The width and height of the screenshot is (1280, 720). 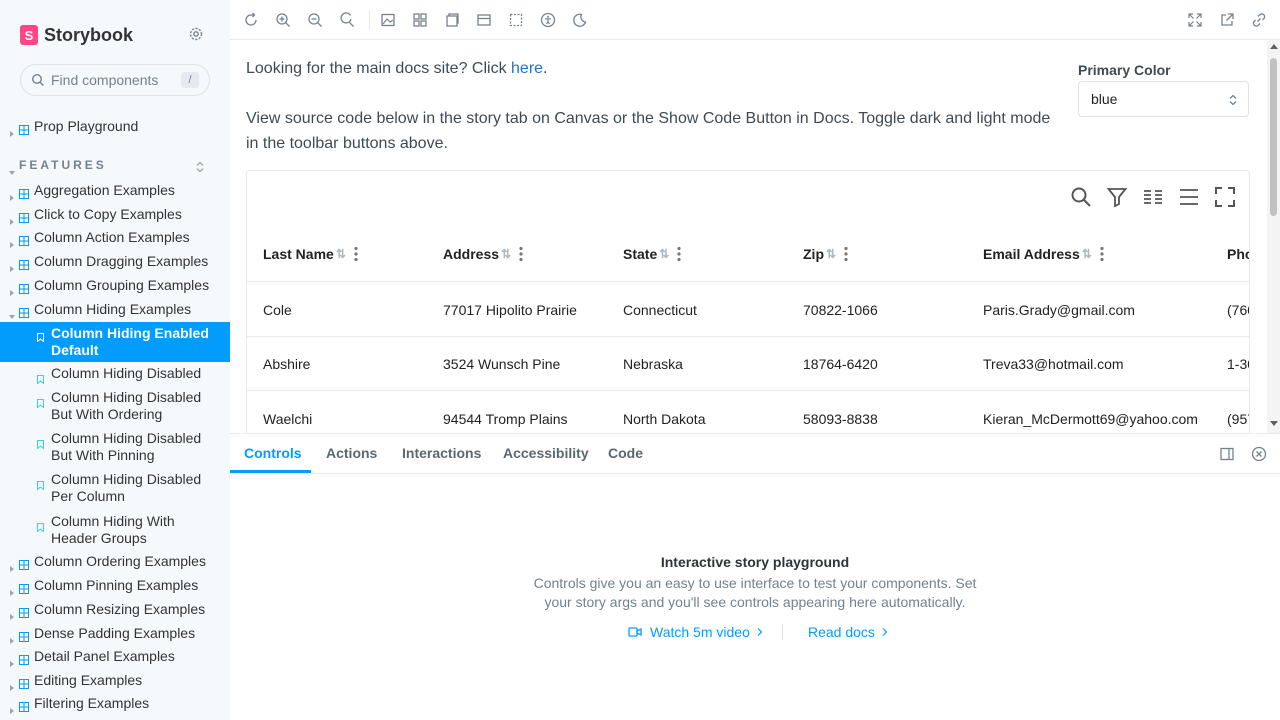 What do you see at coordinates (1274, 46) in the screenshot?
I see `scroll-up-icon` at bounding box center [1274, 46].